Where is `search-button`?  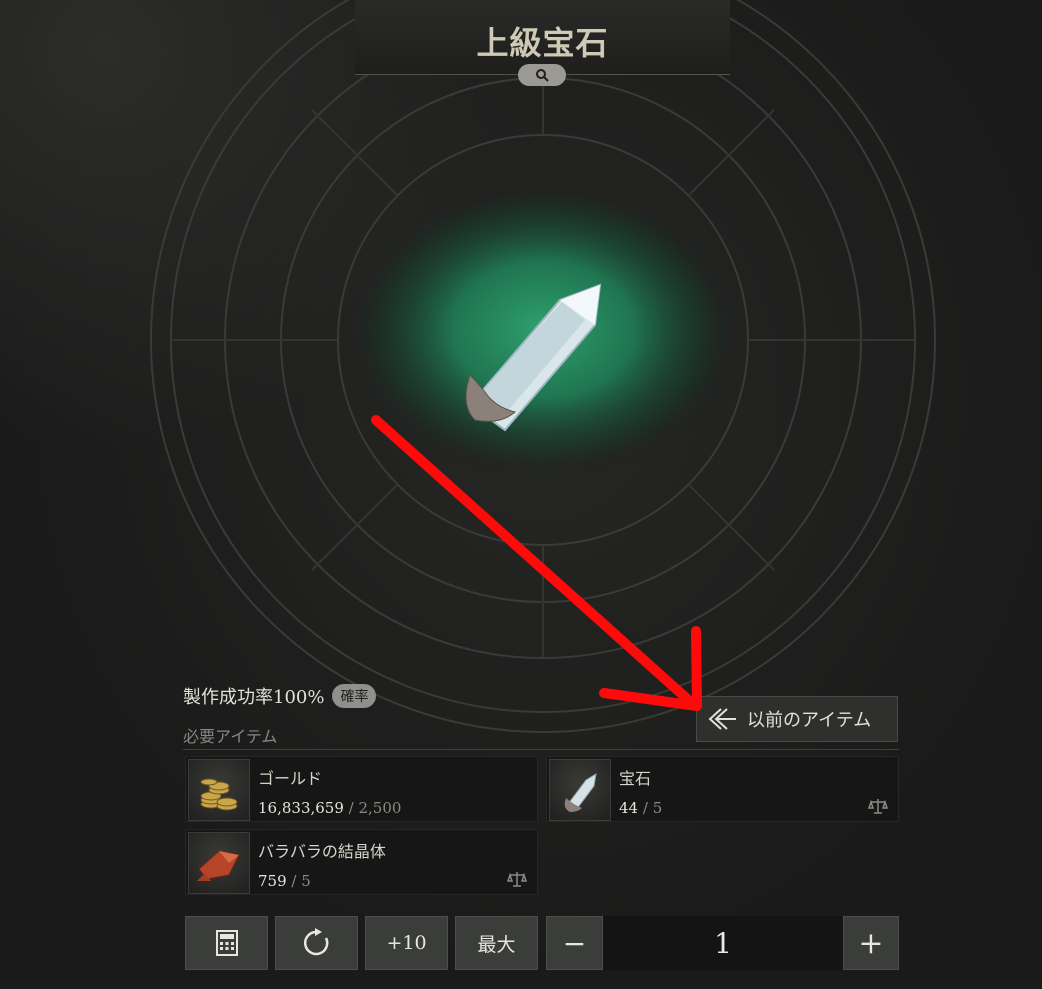 search-button is located at coordinates (542, 75).